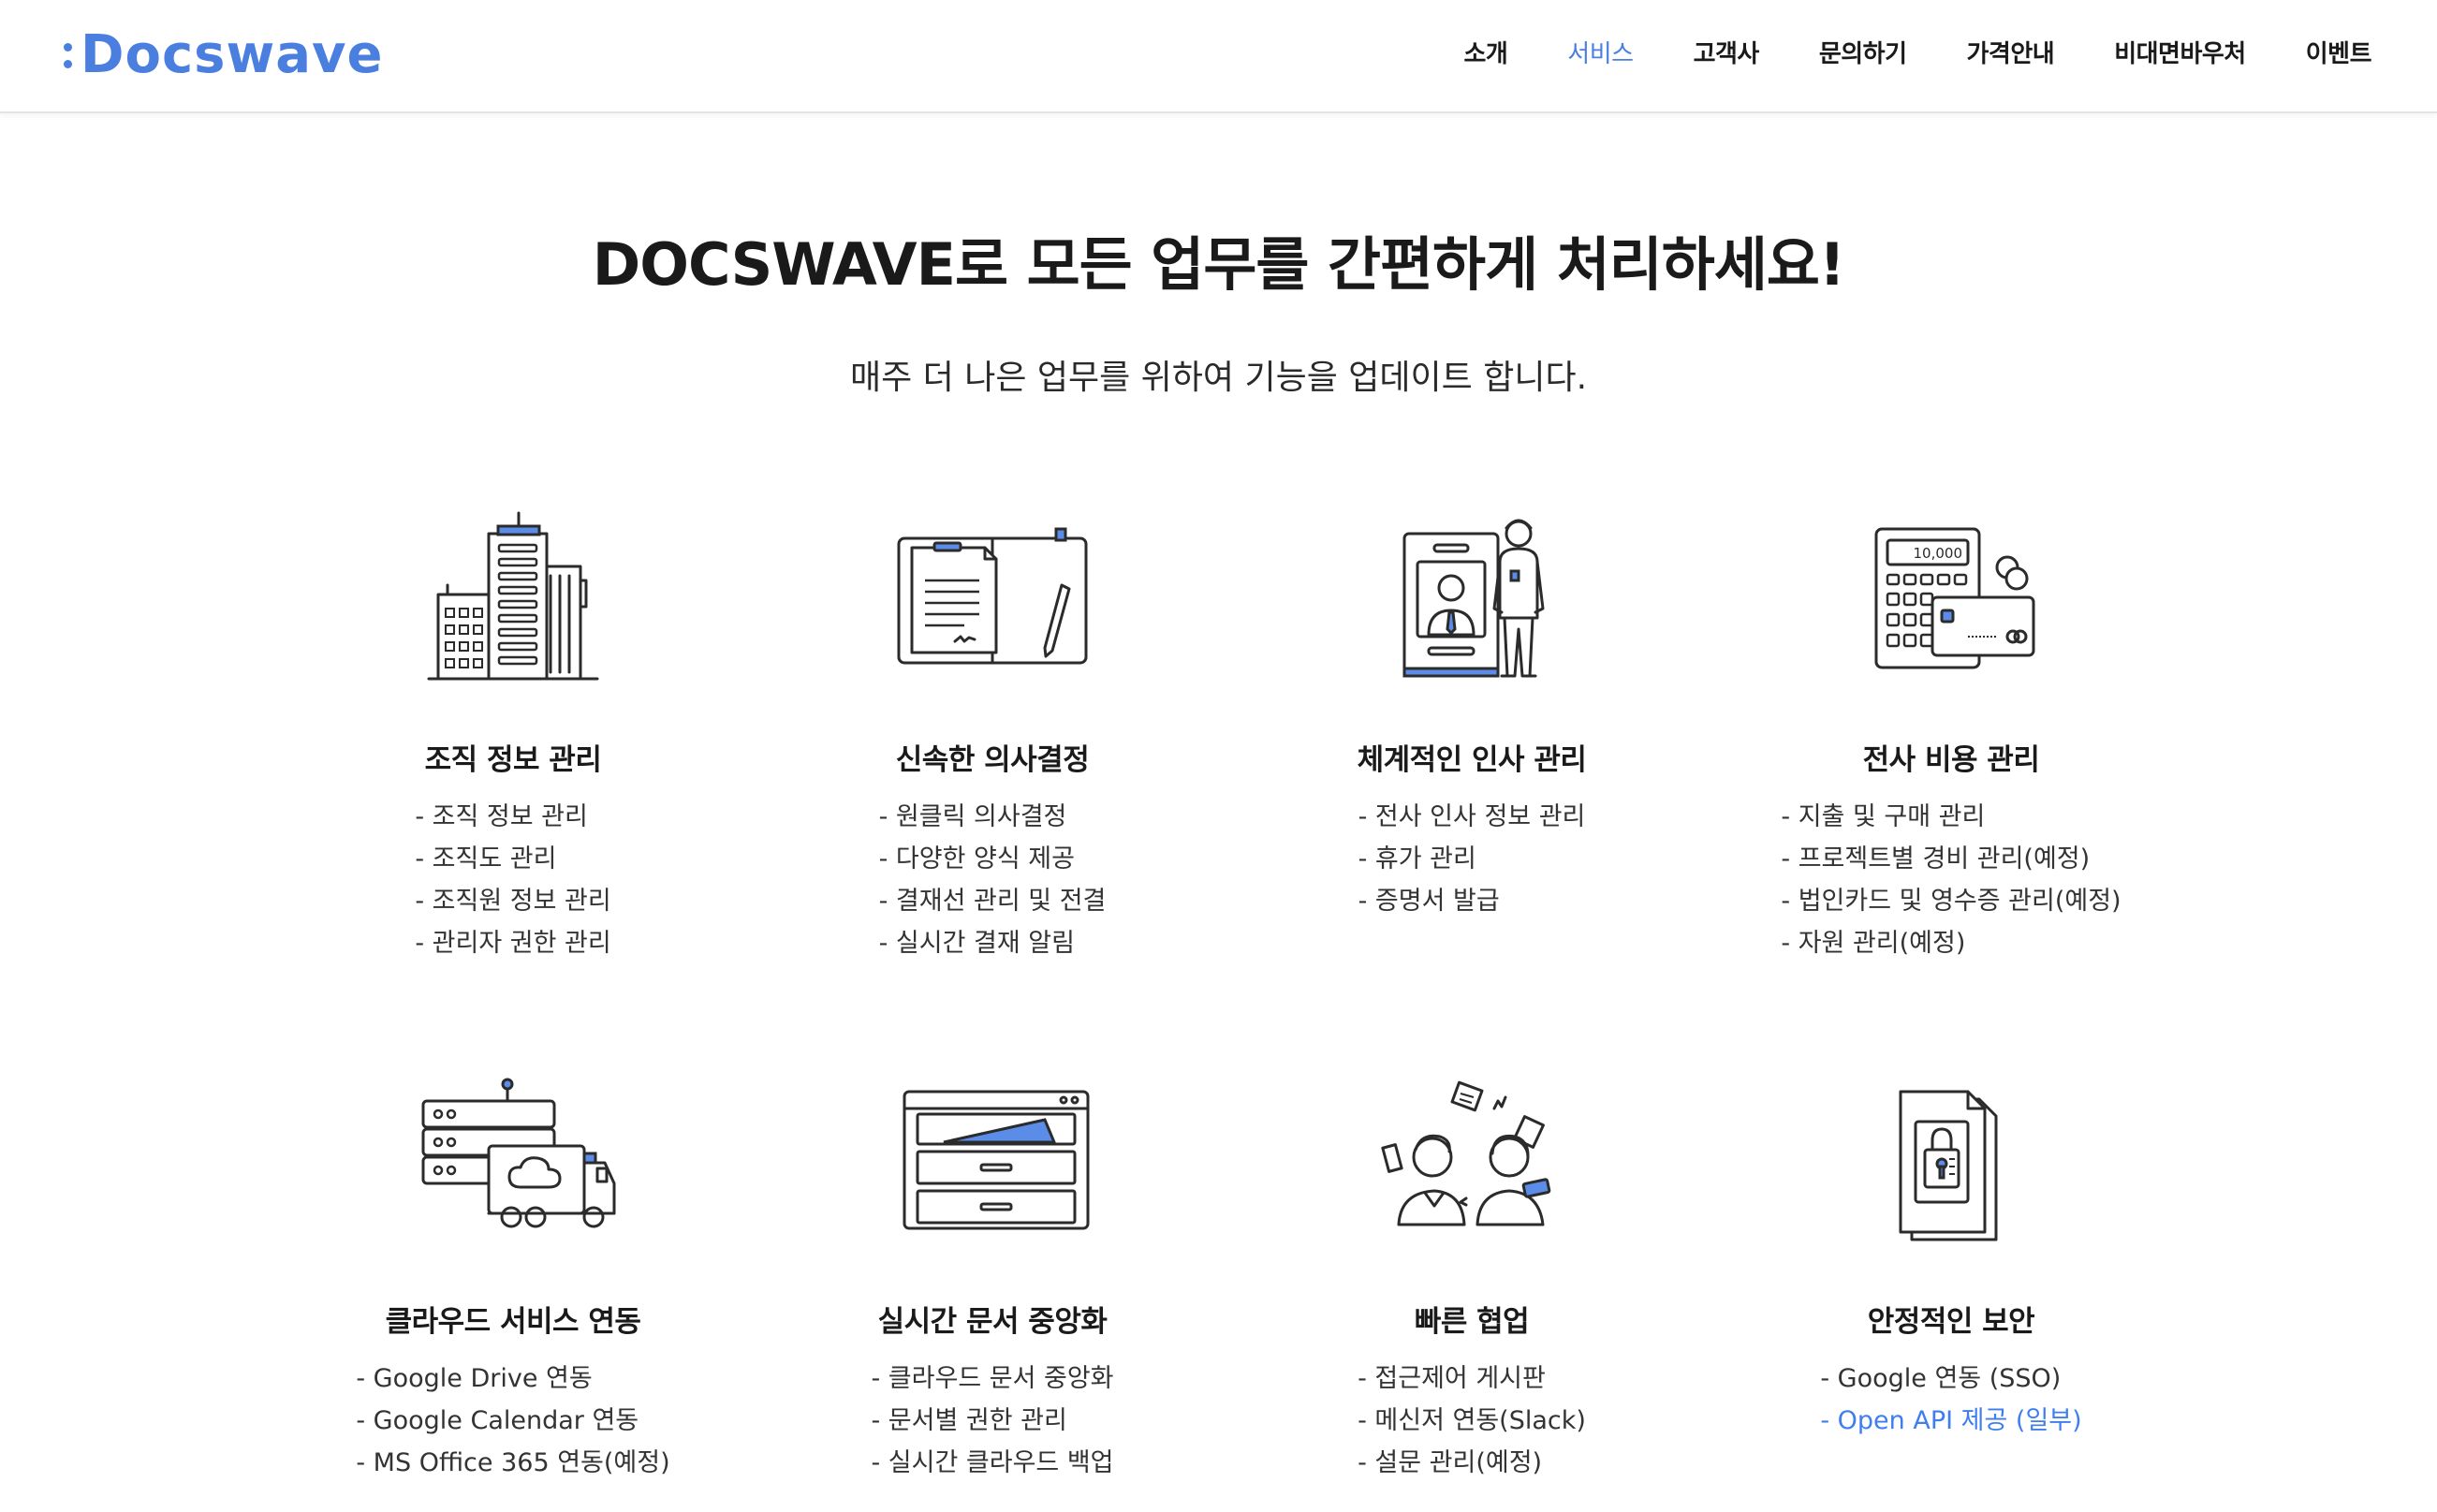 This screenshot has height=1512, width=2437. Describe the element at coordinates (1863, 52) in the screenshot. I see `nav-item-contact: 문의하기` at that location.